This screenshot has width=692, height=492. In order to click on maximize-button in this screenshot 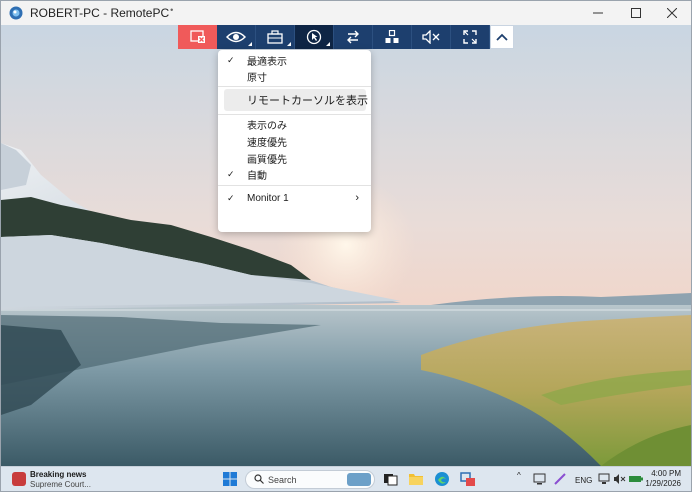, I will do `click(636, 13)`.